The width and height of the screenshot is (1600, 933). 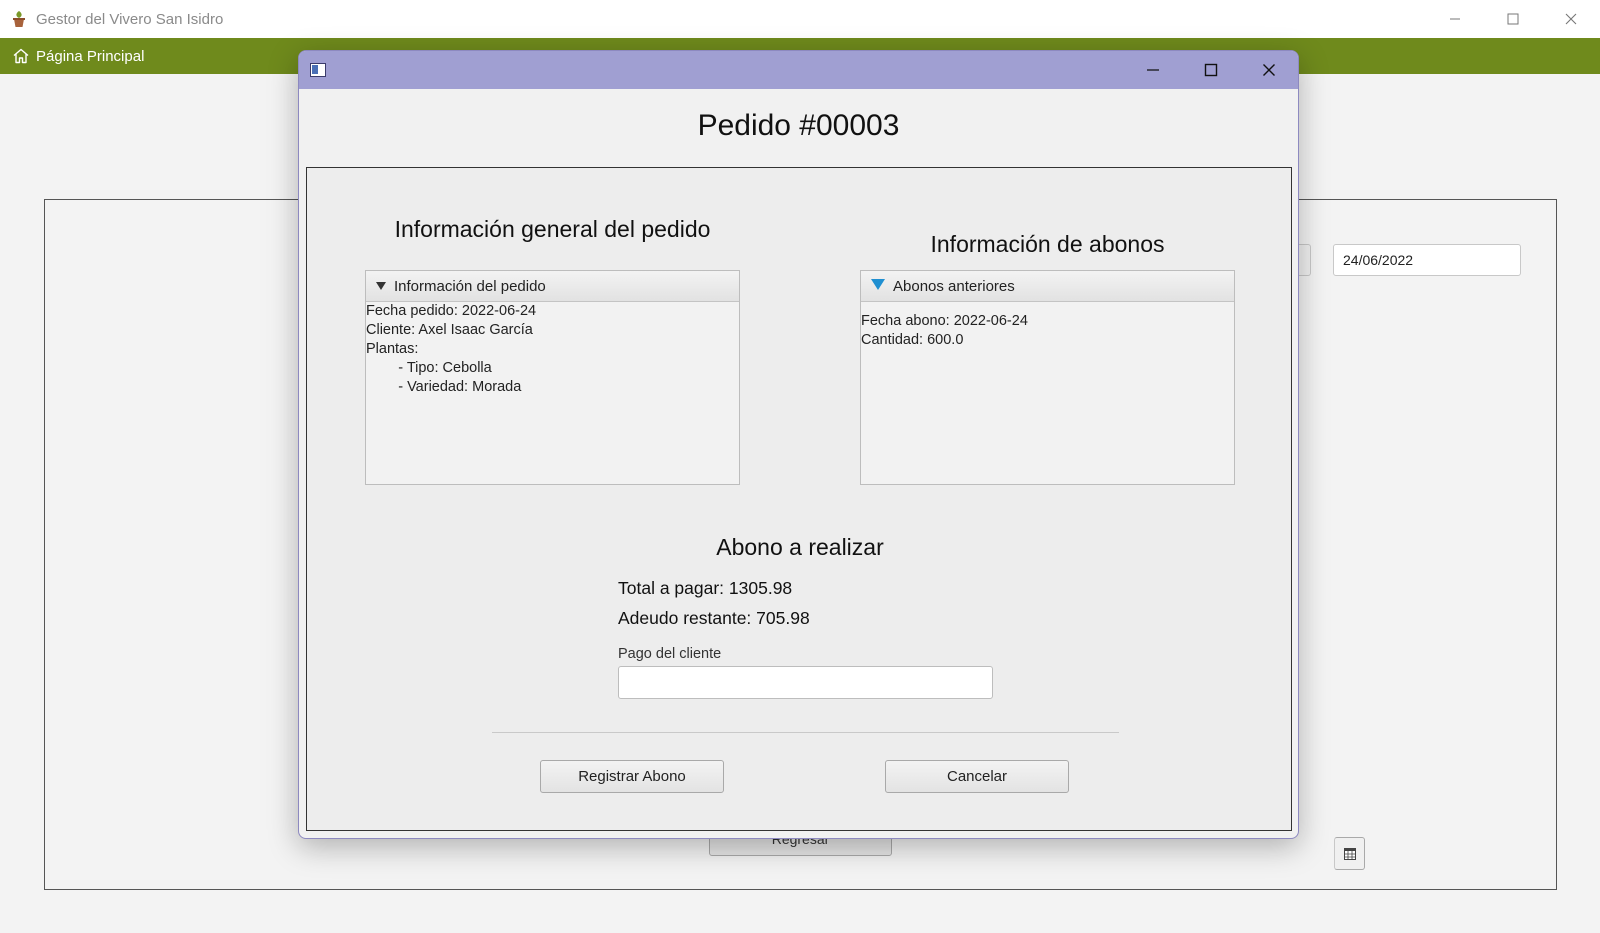 I want to click on payment-info-line: Fecha abono: 2022-06-24, so click(x=944, y=321).